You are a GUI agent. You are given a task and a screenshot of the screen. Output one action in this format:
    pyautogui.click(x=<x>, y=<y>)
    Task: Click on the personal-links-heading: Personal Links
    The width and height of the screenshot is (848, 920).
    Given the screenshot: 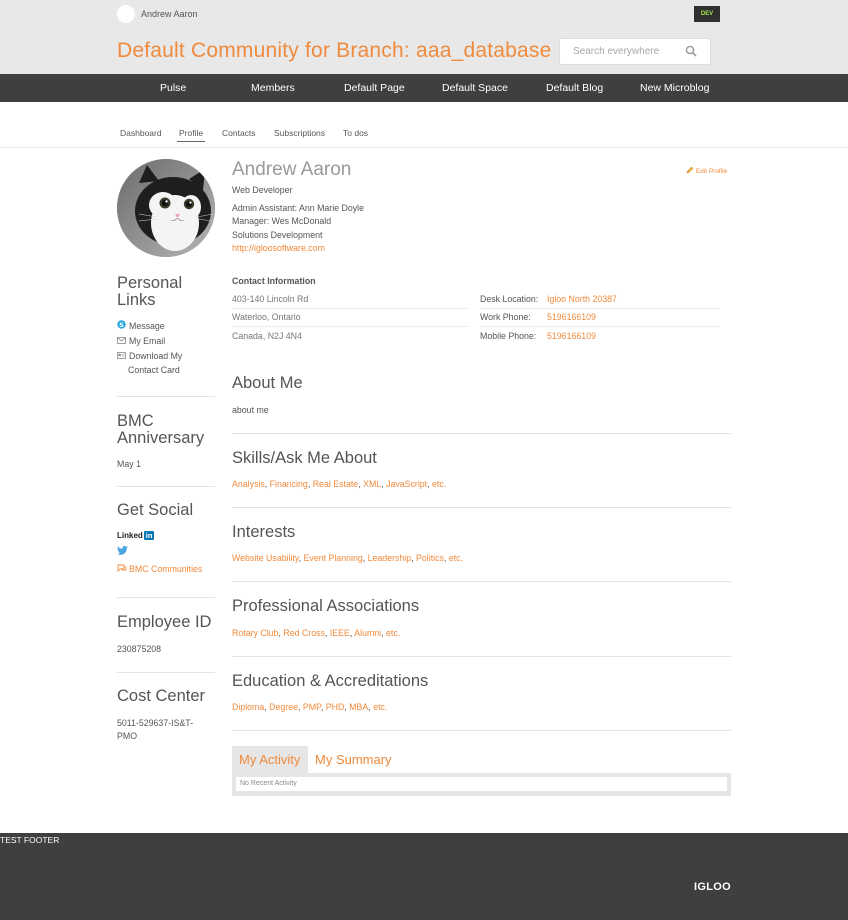 What is the action you would take?
    pyautogui.click(x=150, y=291)
    